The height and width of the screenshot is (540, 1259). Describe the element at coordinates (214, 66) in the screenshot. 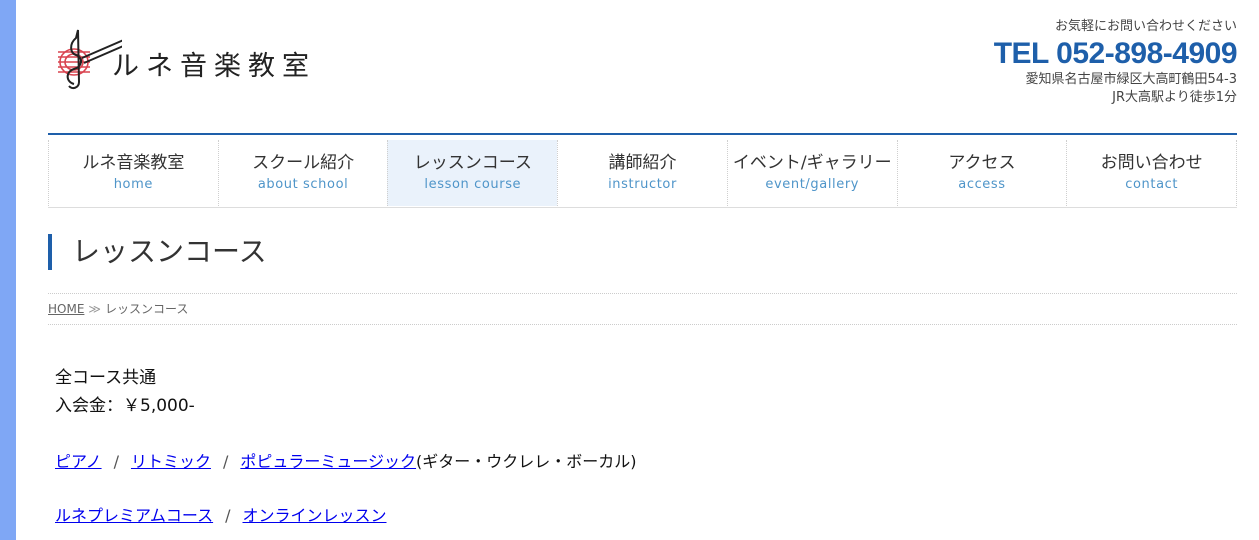

I see `logo-text: ルネ音楽教室` at that location.